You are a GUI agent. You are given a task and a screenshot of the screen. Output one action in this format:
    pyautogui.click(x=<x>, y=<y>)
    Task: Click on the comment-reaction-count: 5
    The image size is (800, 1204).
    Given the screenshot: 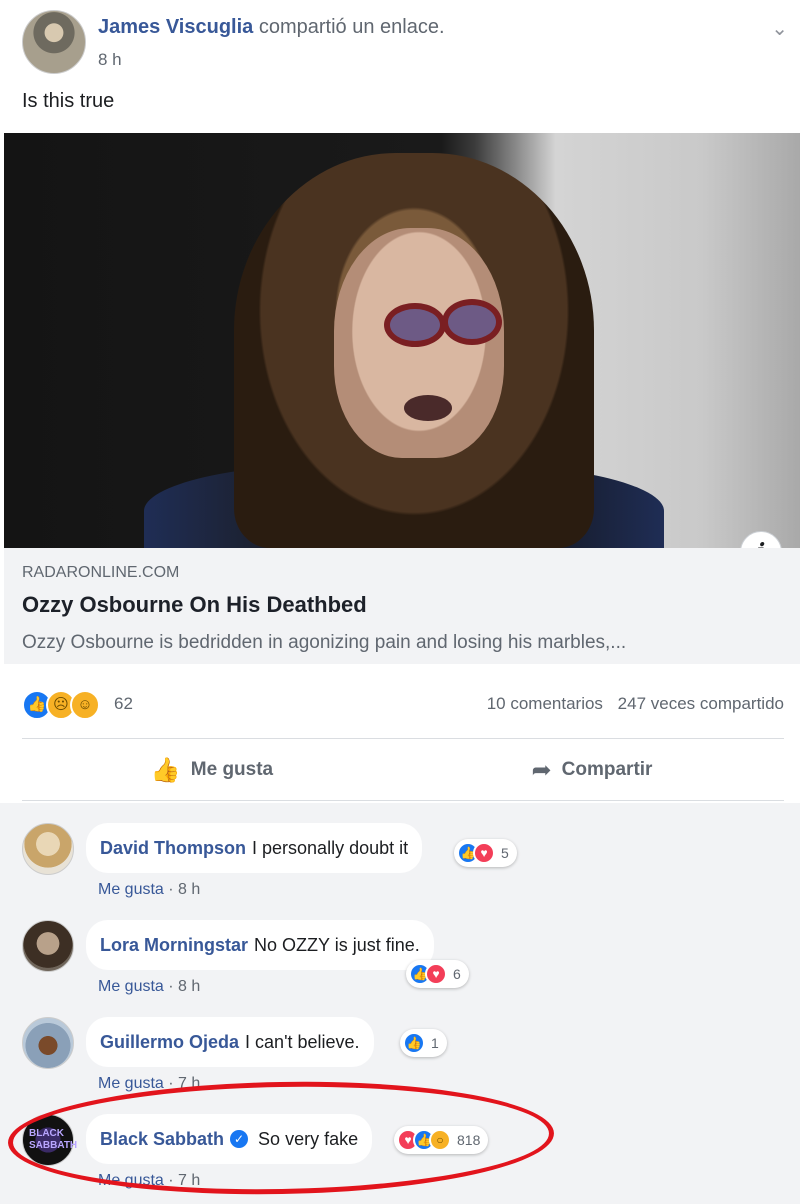 What is the action you would take?
    pyautogui.click(x=505, y=853)
    